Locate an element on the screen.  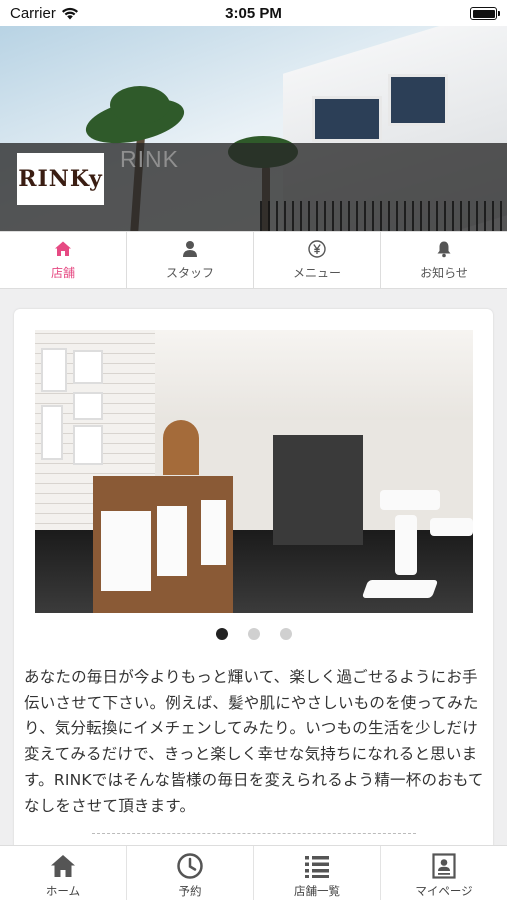
tab-label: 店舗 is located at coordinates (62, 272).